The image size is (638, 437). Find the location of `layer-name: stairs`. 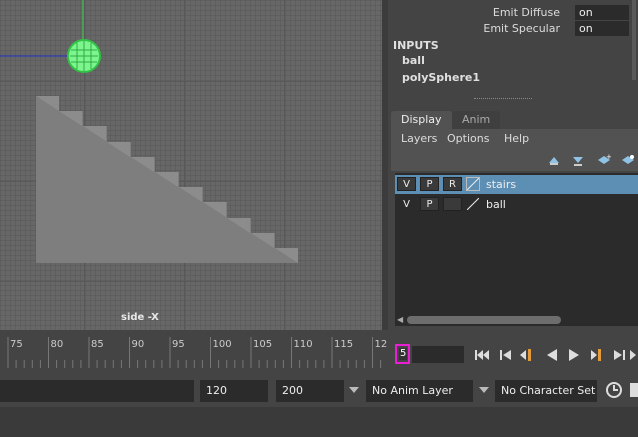

layer-name: stairs is located at coordinates (501, 184).